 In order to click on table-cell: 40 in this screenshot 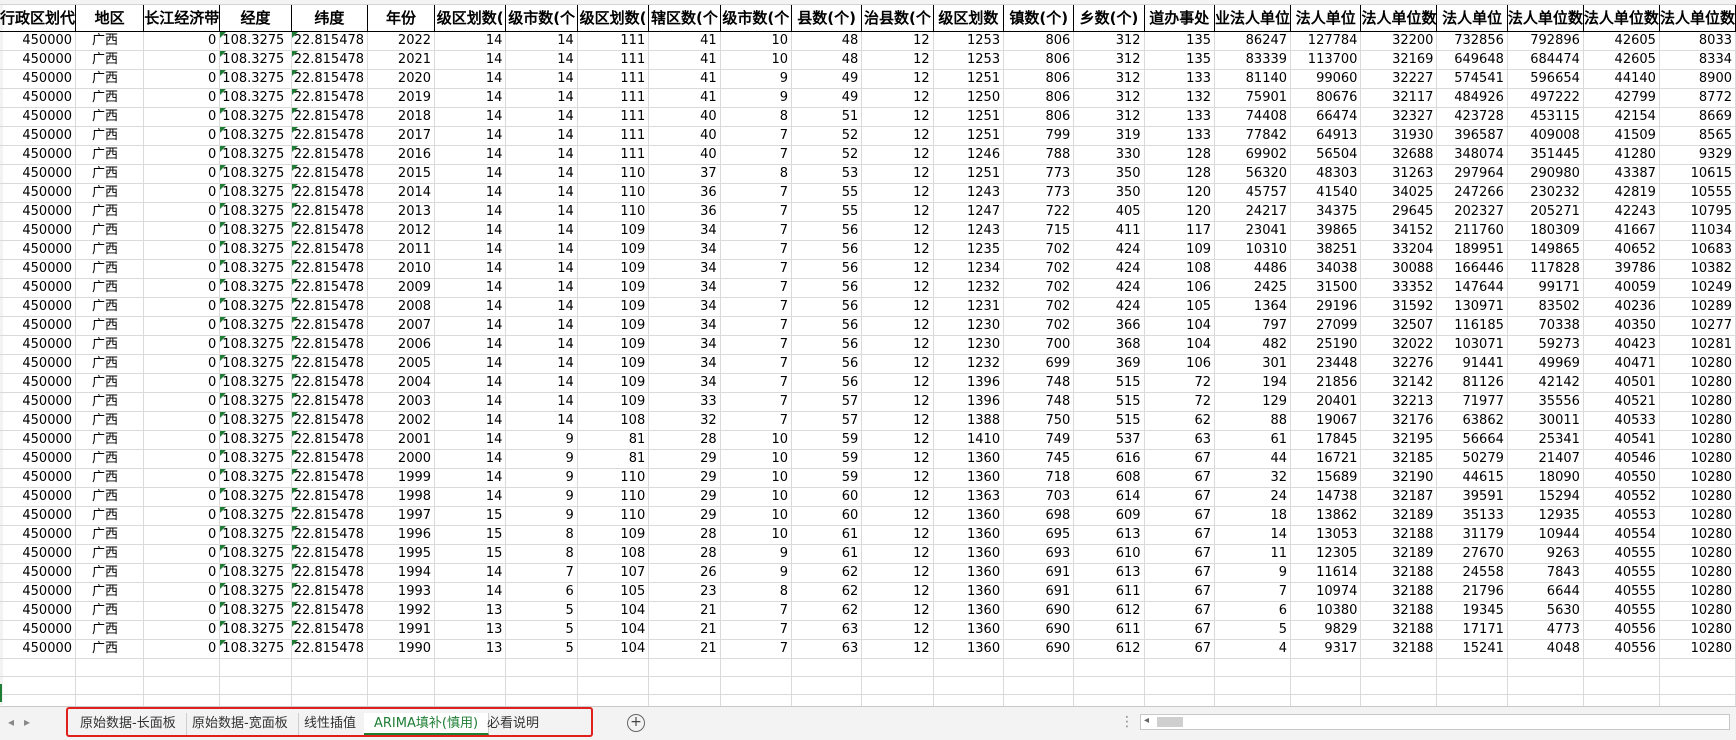, I will do `click(684, 117)`.